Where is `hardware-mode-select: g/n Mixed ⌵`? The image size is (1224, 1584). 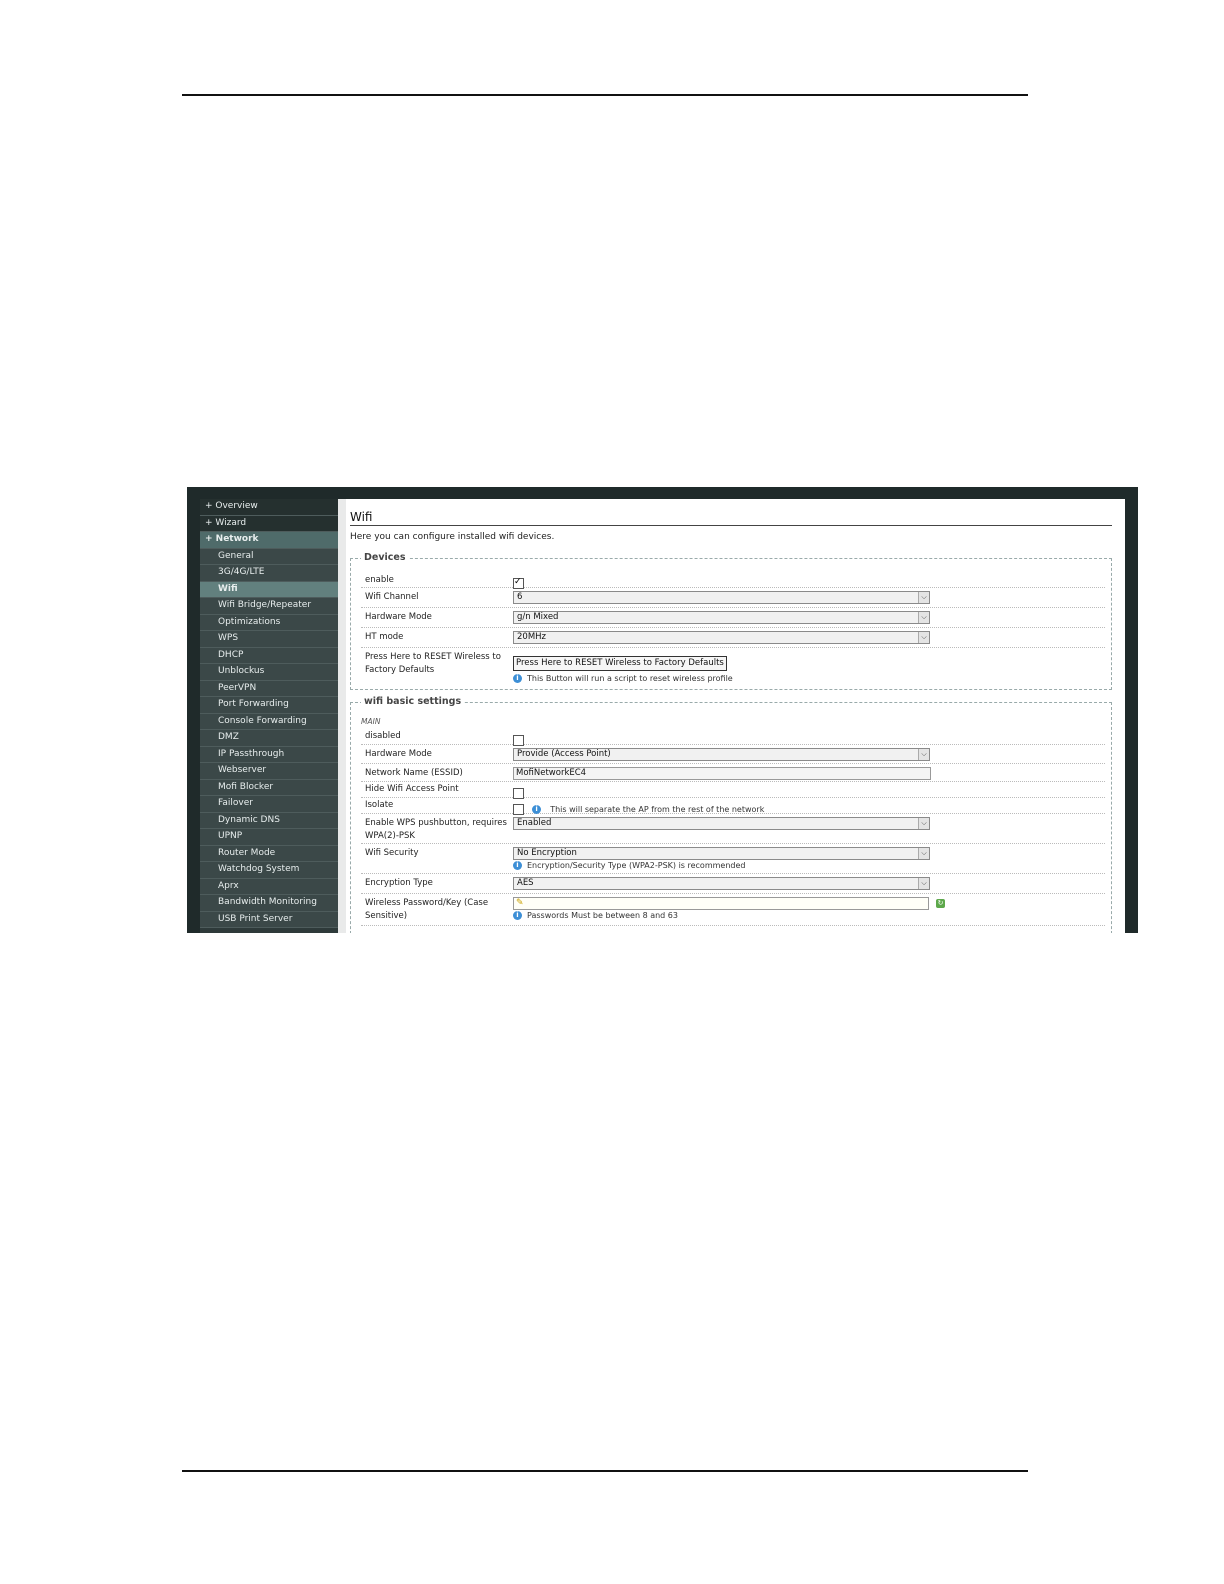 hardware-mode-select: g/n Mixed ⌵ is located at coordinates (721, 617).